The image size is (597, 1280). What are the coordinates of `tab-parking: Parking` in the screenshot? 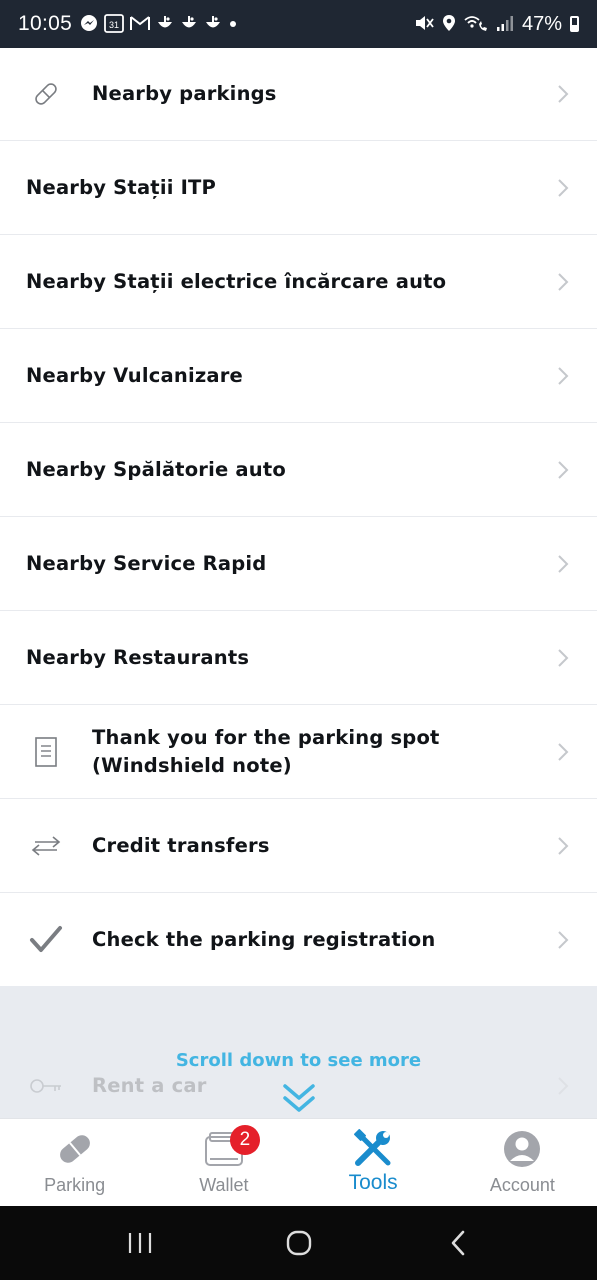 It's located at (74, 1162).